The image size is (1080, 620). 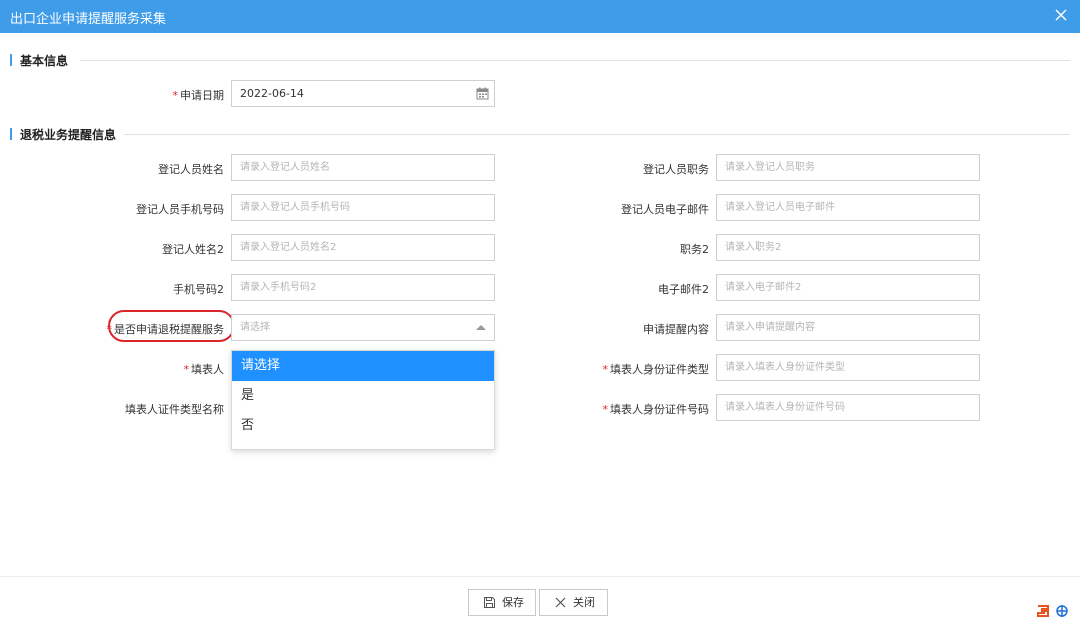 I want to click on close-label: 关闭, so click(x=584, y=602).